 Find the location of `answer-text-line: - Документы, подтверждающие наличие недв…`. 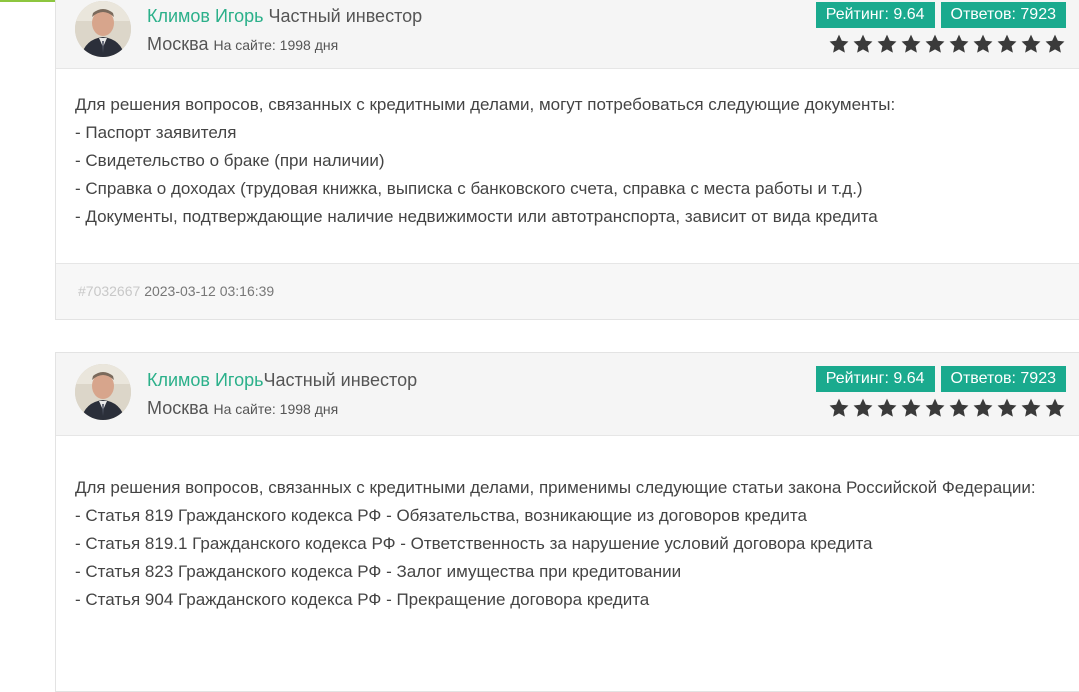

answer-text-line: - Документы, подтверждающие наличие недв… is located at coordinates (476, 216).